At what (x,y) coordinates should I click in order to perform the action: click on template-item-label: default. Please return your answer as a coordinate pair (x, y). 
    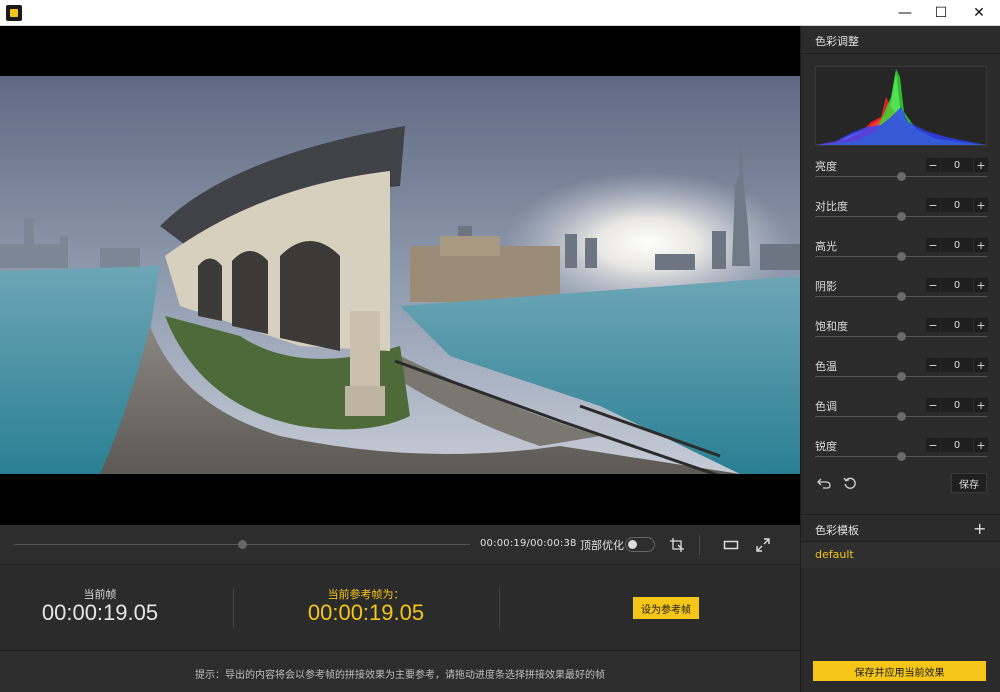
    Looking at the image, I should click on (834, 554).